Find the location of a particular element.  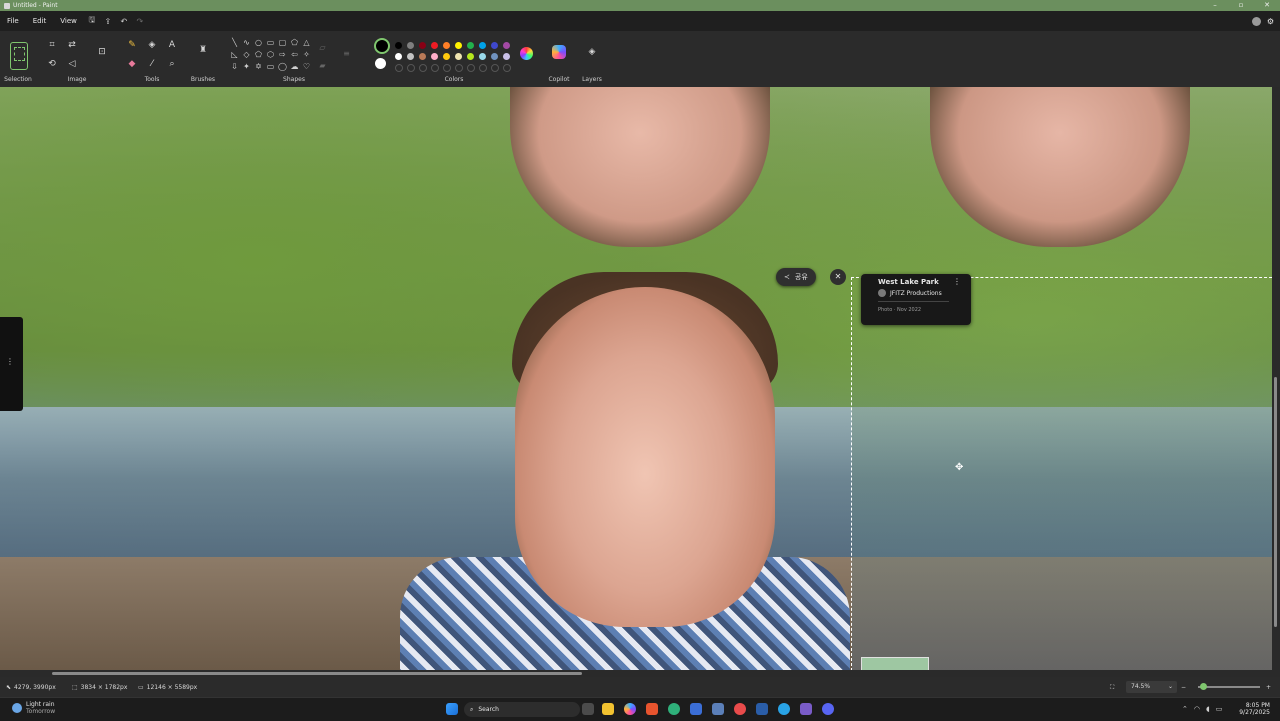

callout-oval-shape-icon: ◯ is located at coordinates (282, 66).